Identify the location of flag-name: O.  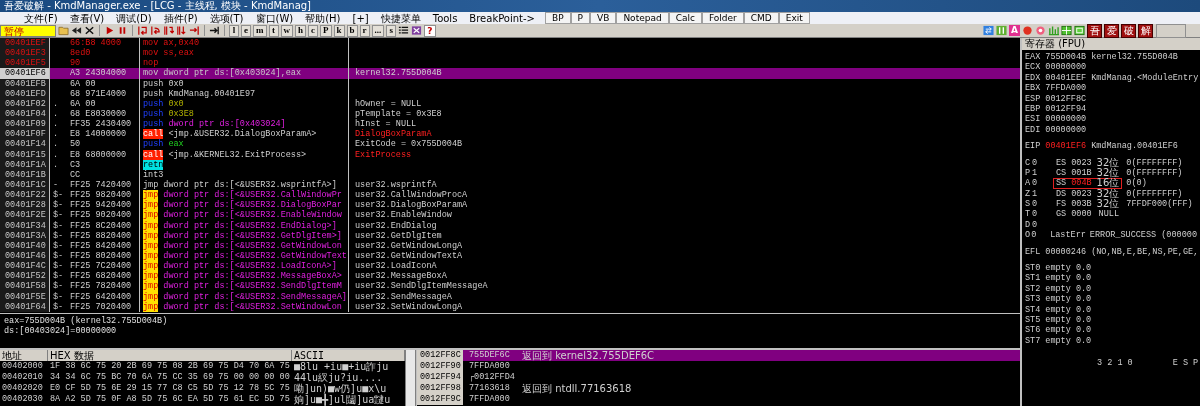
(1028, 235).